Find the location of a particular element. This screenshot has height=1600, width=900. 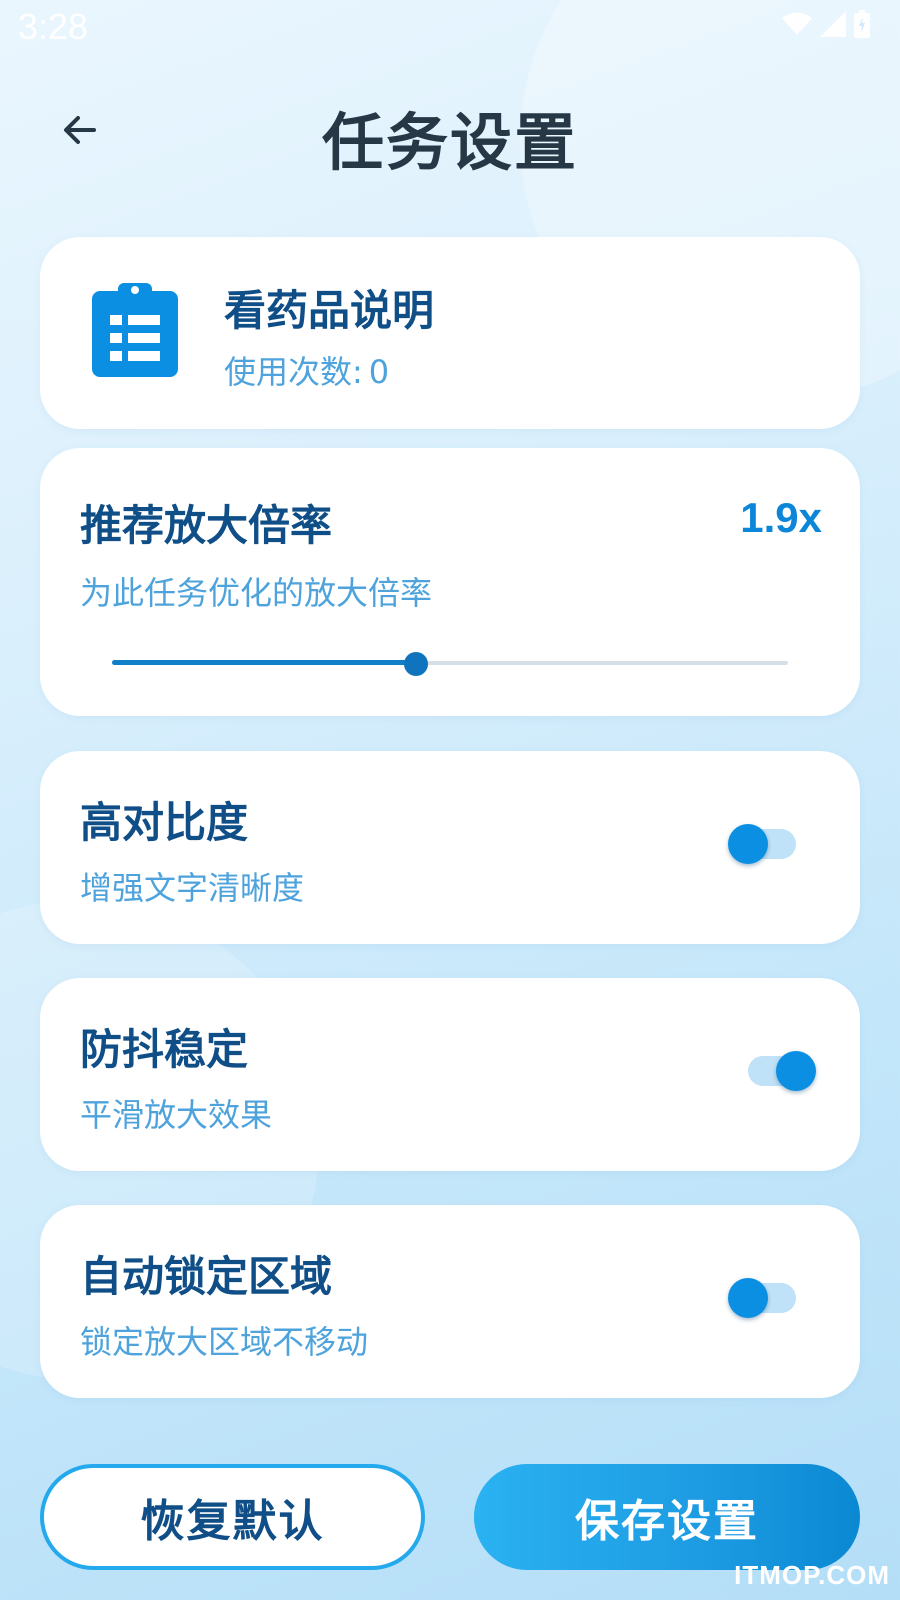

auto-lock-toggle is located at coordinates (762, 1298).